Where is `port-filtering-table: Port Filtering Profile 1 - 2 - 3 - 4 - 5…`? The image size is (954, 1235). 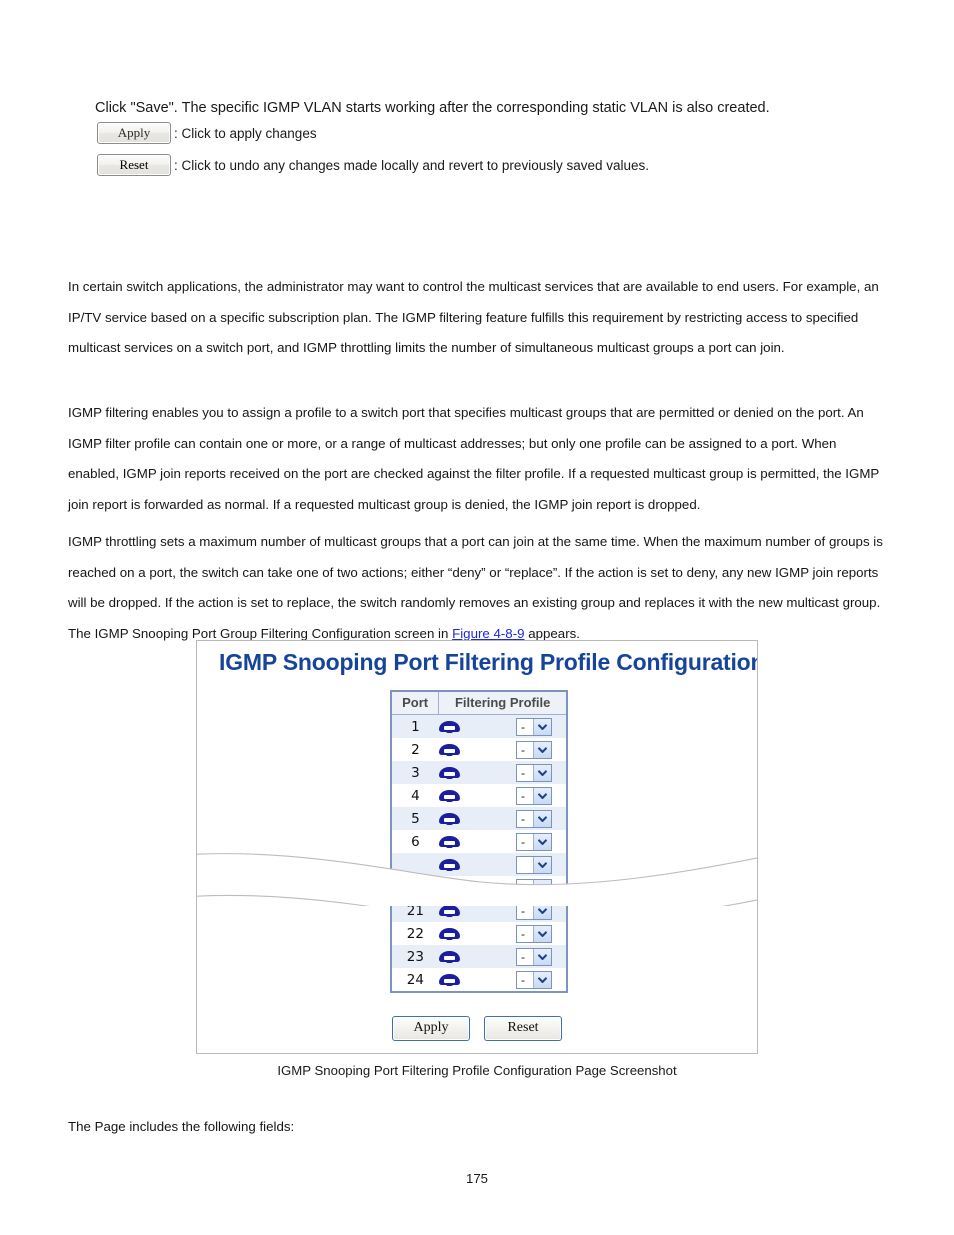 port-filtering-table: Port Filtering Profile 1 - 2 - 3 - 4 - 5… is located at coordinates (479, 841).